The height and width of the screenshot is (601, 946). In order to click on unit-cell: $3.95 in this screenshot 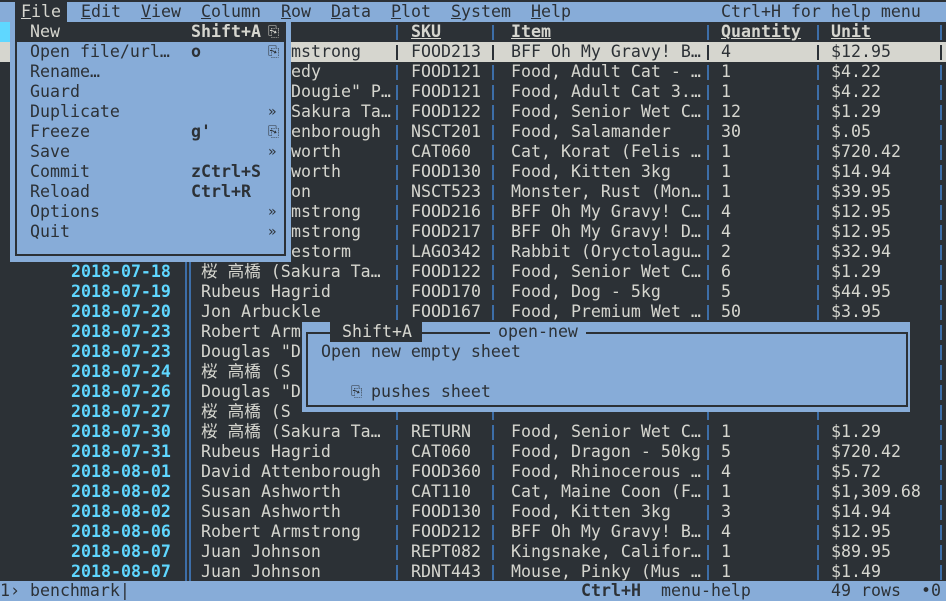, I will do `click(856, 311)`.